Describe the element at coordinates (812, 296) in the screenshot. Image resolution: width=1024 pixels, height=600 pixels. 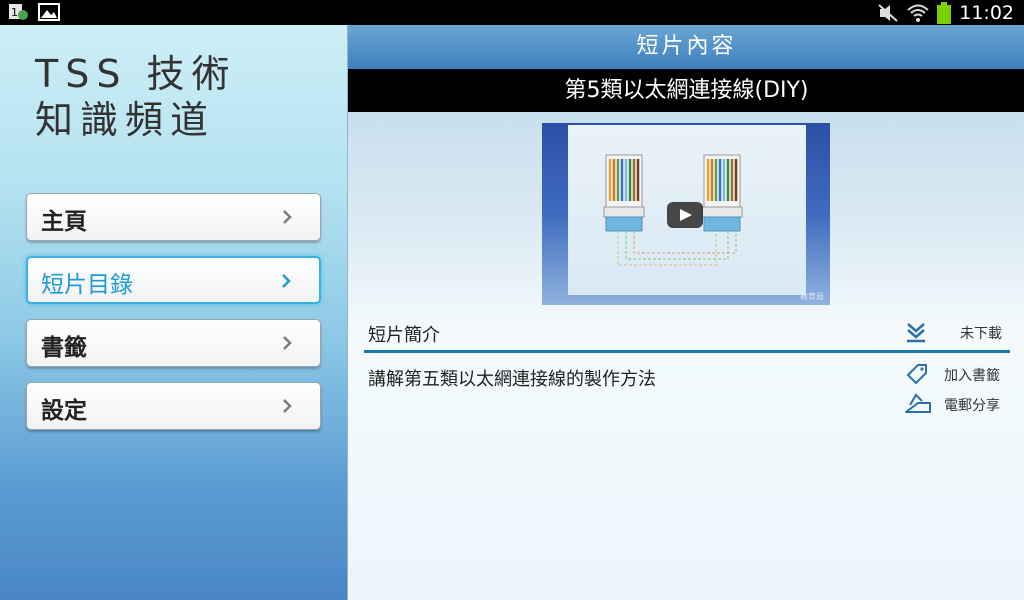
I see `thumbnail-watermark: 教育局` at that location.